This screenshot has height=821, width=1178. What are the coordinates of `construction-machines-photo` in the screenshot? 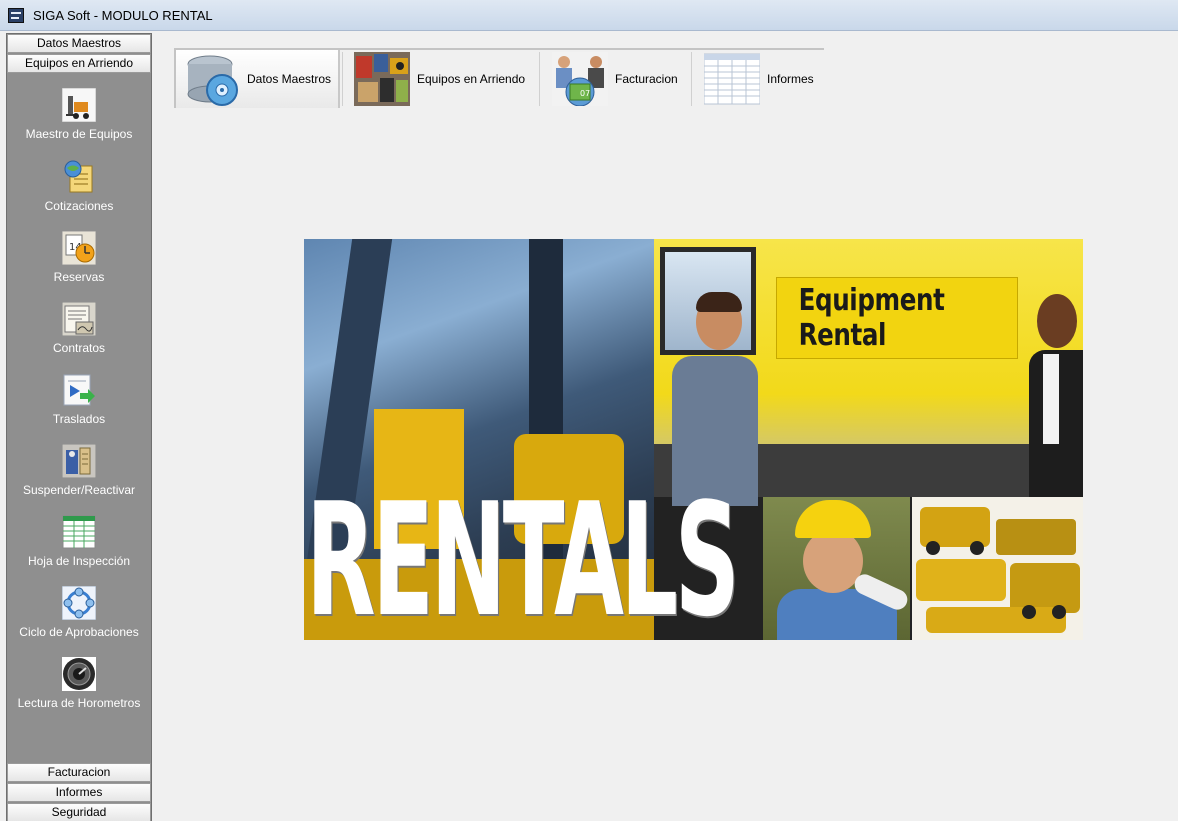 It's located at (997, 568).